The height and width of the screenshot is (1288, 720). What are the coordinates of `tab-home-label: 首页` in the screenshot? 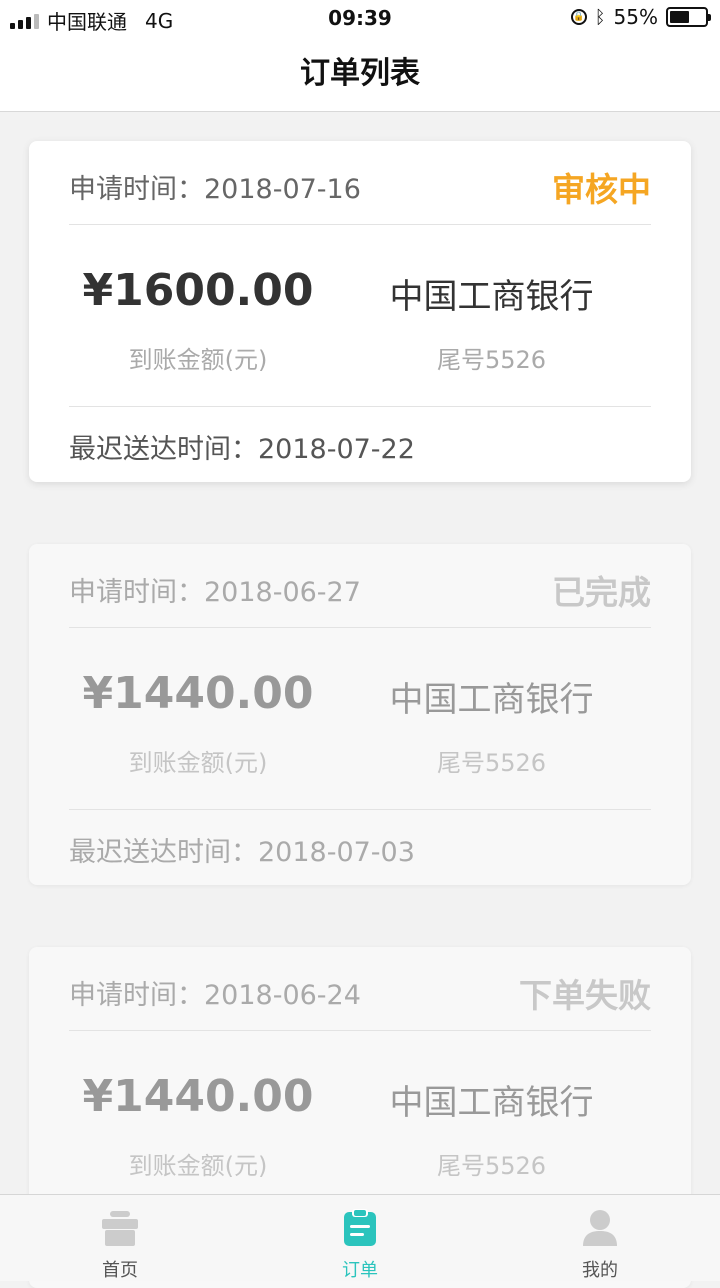 It's located at (120, 1270).